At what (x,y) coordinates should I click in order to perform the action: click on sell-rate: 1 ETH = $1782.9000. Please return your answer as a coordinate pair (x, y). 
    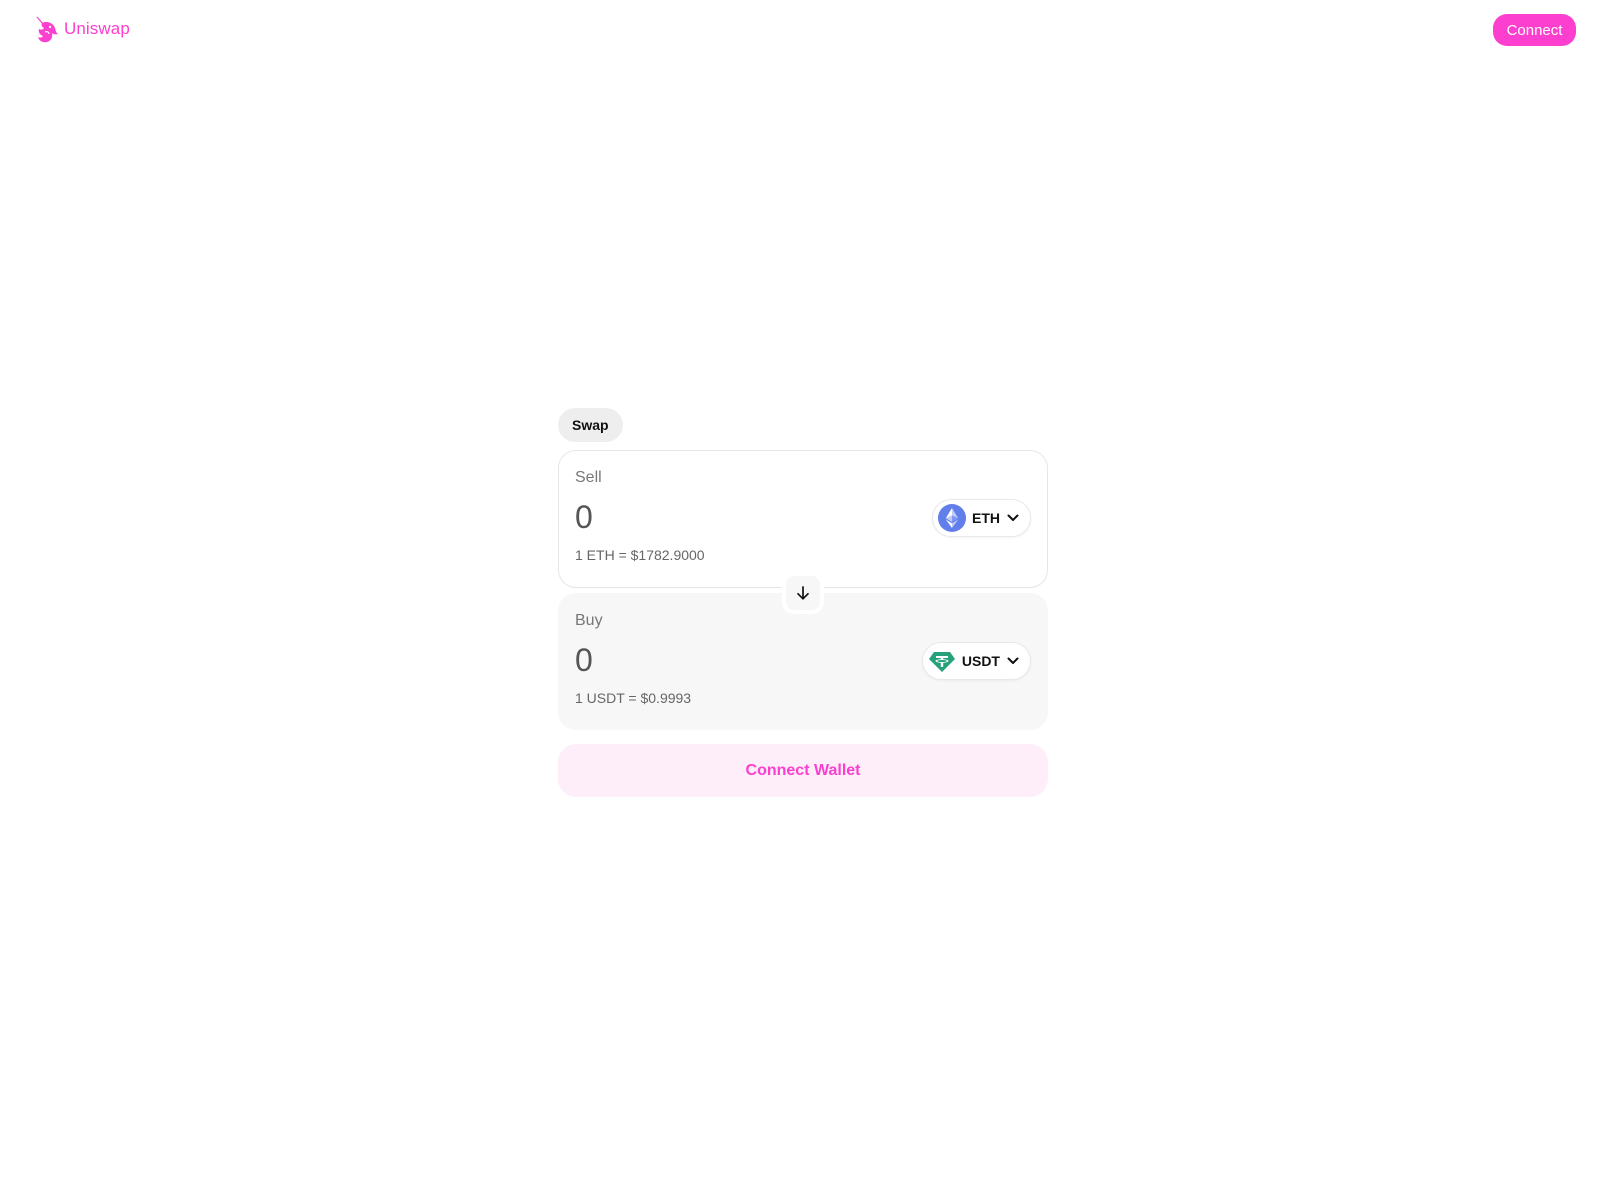
    Looking at the image, I should click on (640, 555).